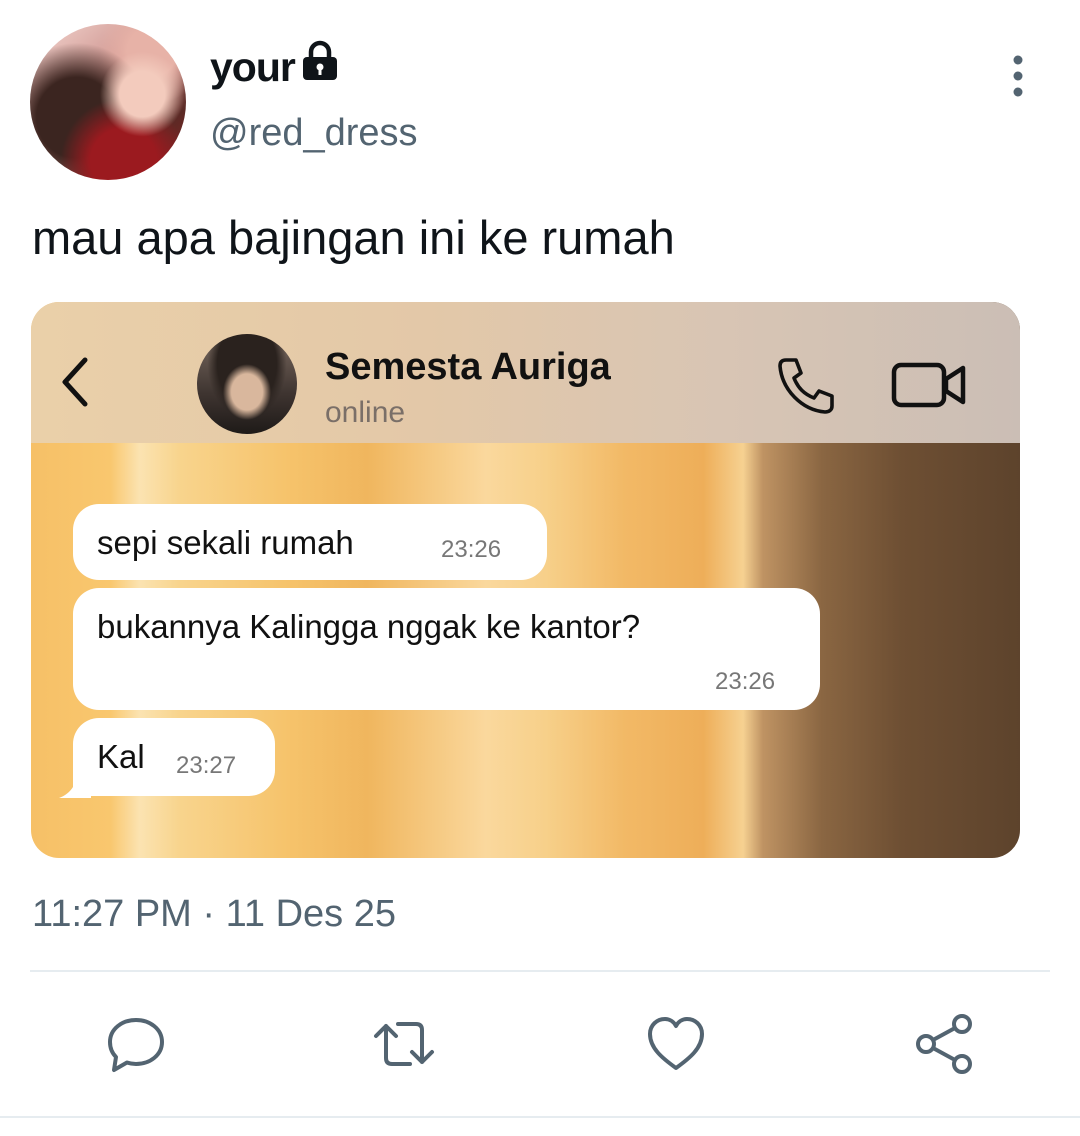 This screenshot has height=1136, width=1080. What do you see at coordinates (468, 367) in the screenshot?
I see `contact-name: Semesta Auriga` at bounding box center [468, 367].